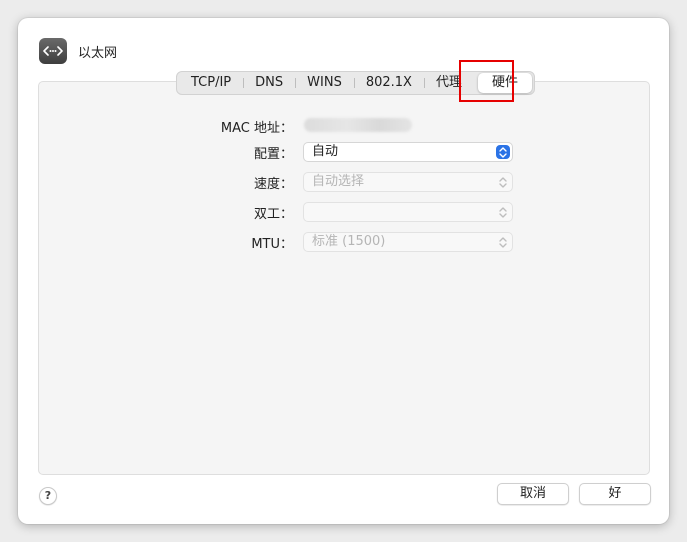 The image size is (687, 542). I want to click on mac-address-value-redacted, so click(358, 125).